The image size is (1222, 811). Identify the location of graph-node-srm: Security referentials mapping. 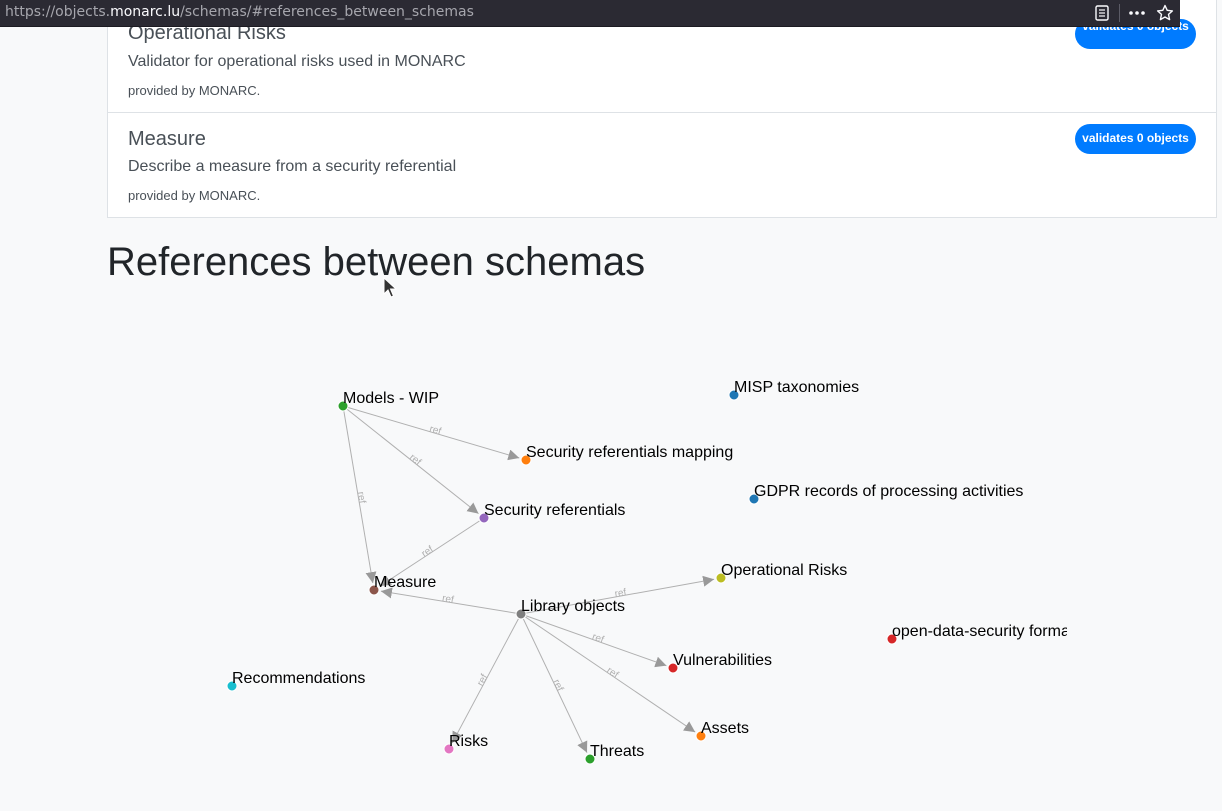
(626, 455).